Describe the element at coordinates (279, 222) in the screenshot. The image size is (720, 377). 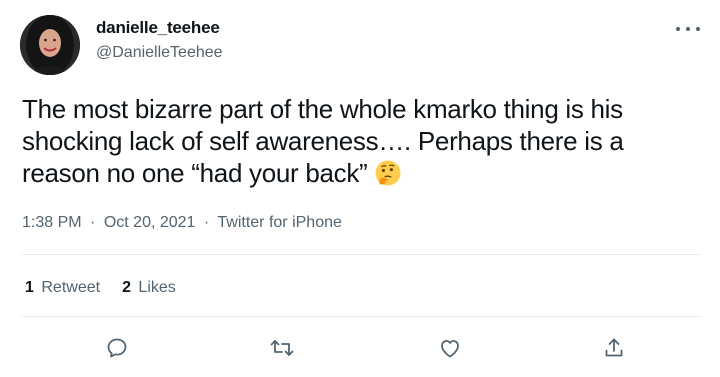
I see `tweet-source: Twitter for iPhone` at that location.